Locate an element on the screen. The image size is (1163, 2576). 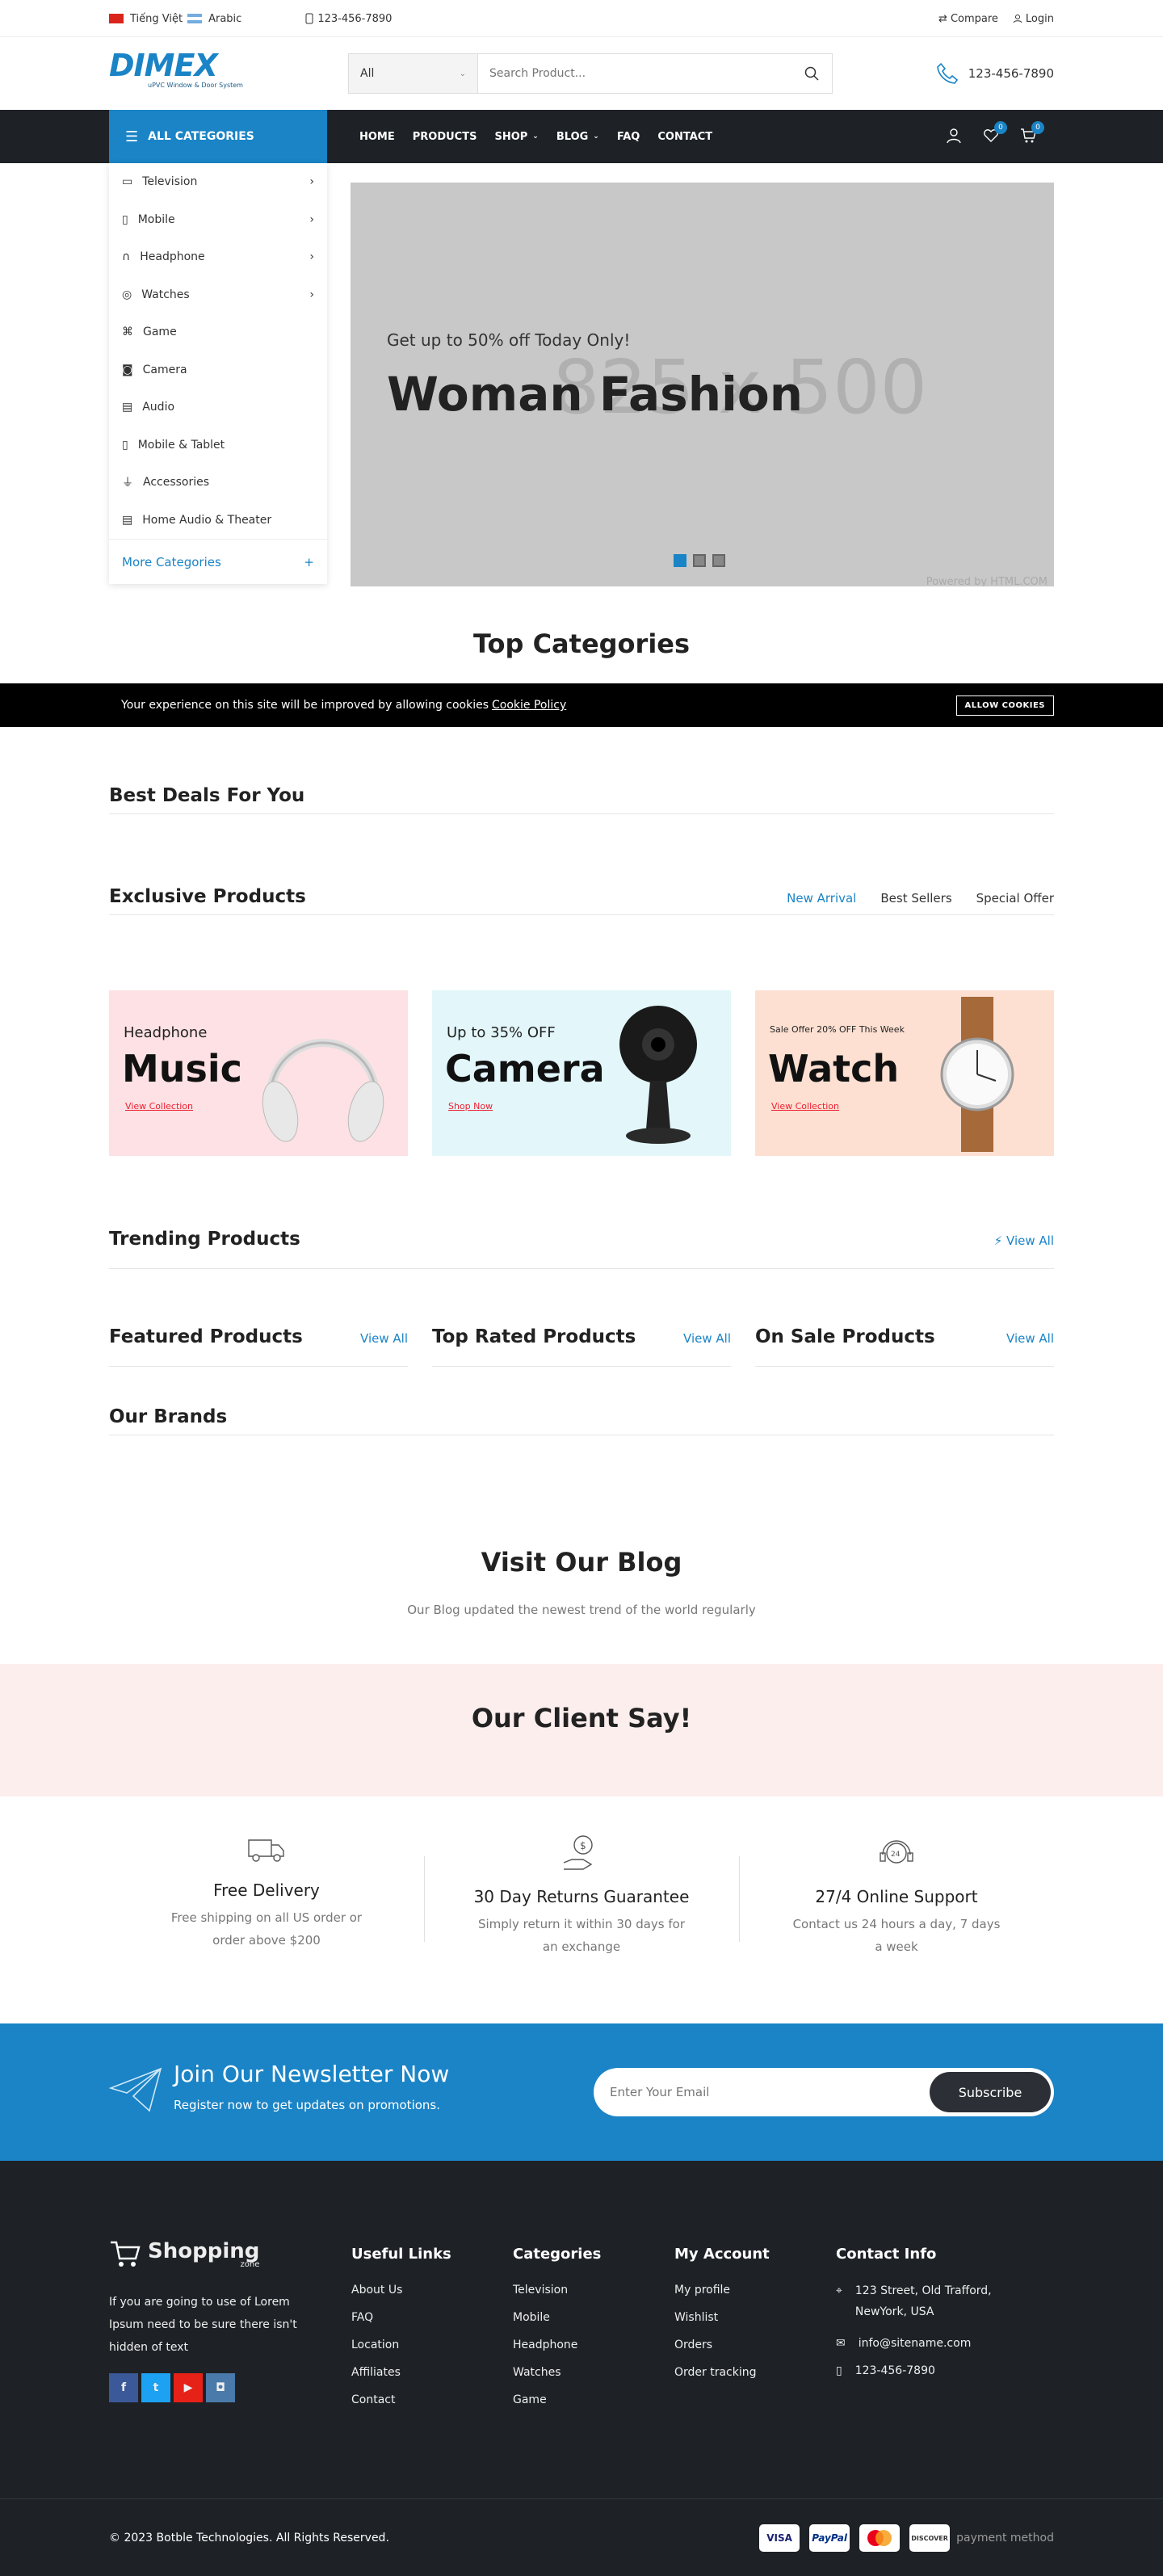
social-links: f t ▶ ◘ is located at coordinates (210, 2387).